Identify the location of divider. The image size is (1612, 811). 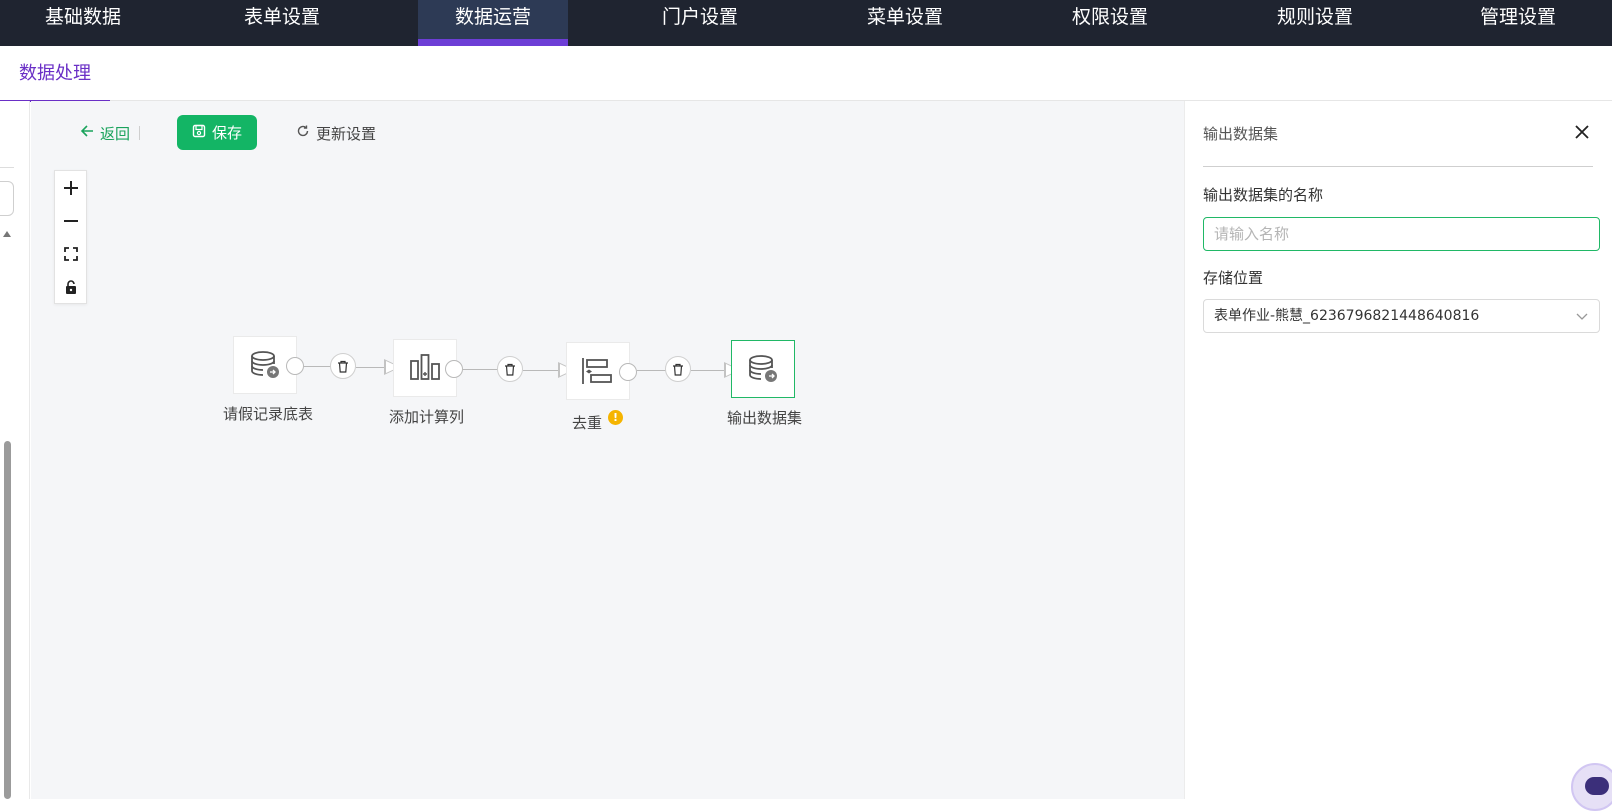
(7, 167).